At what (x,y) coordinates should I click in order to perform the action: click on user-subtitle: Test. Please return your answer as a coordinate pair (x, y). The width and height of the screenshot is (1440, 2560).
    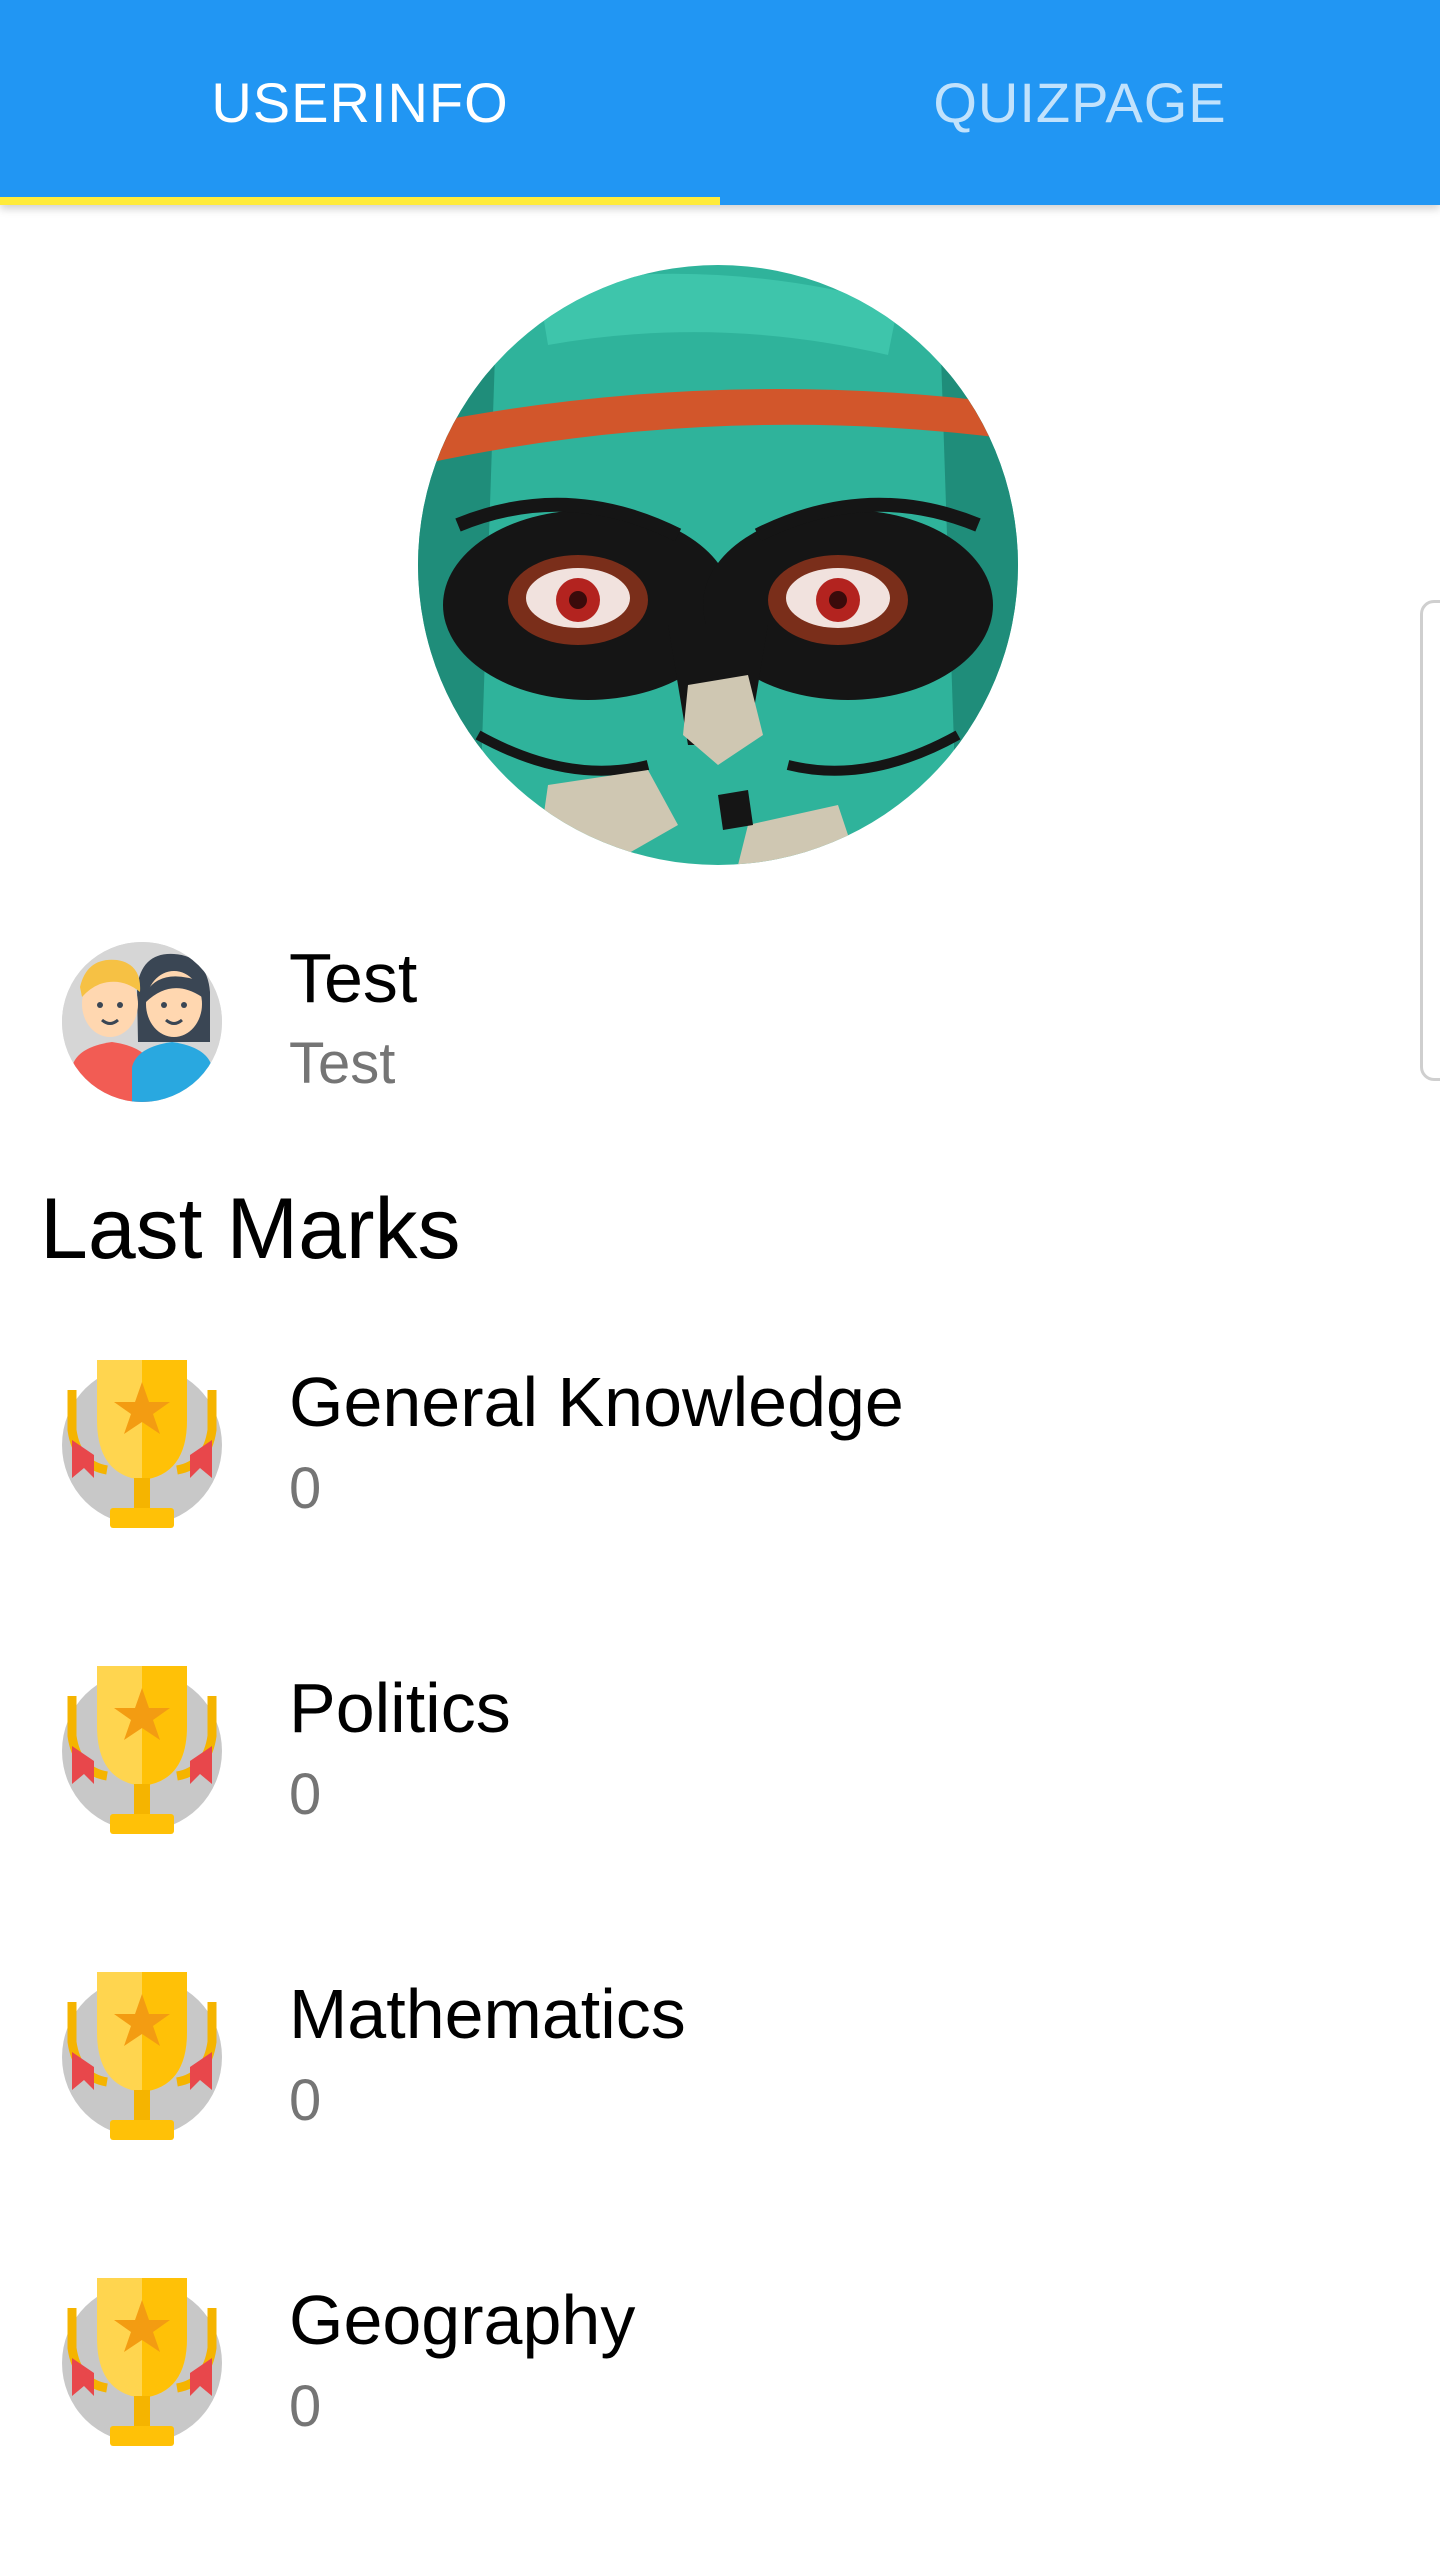
    Looking at the image, I should click on (342, 1063).